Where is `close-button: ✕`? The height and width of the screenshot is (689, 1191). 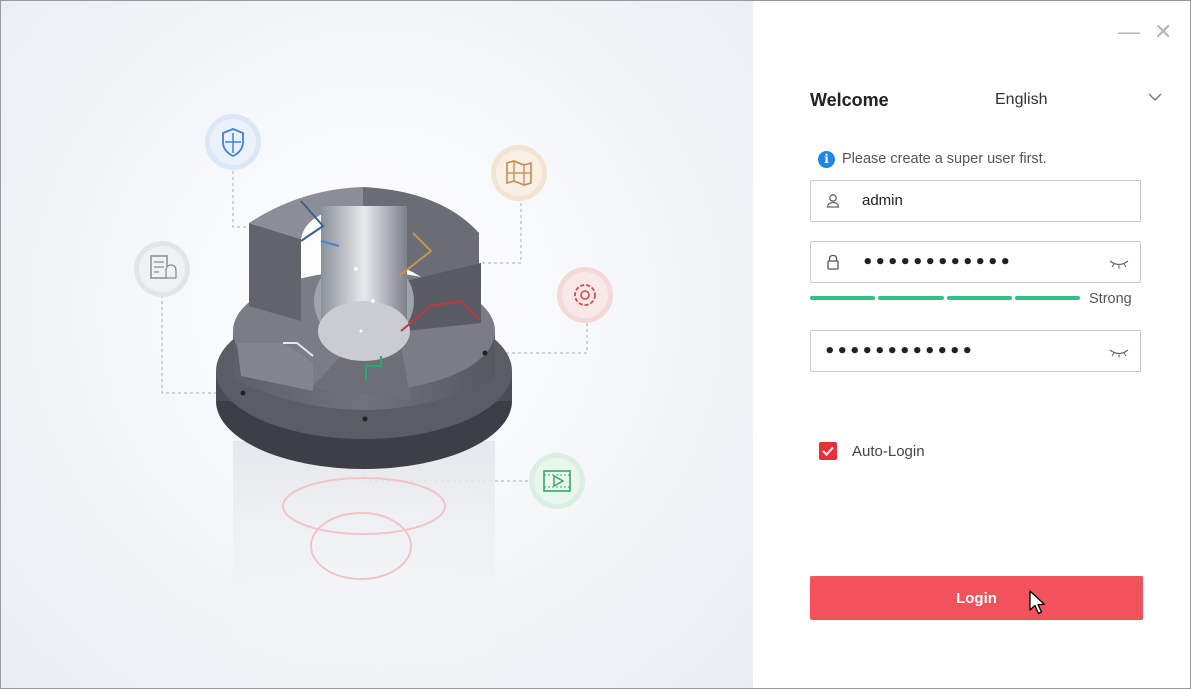
close-button: ✕ is located at coordinates (1163, 32).